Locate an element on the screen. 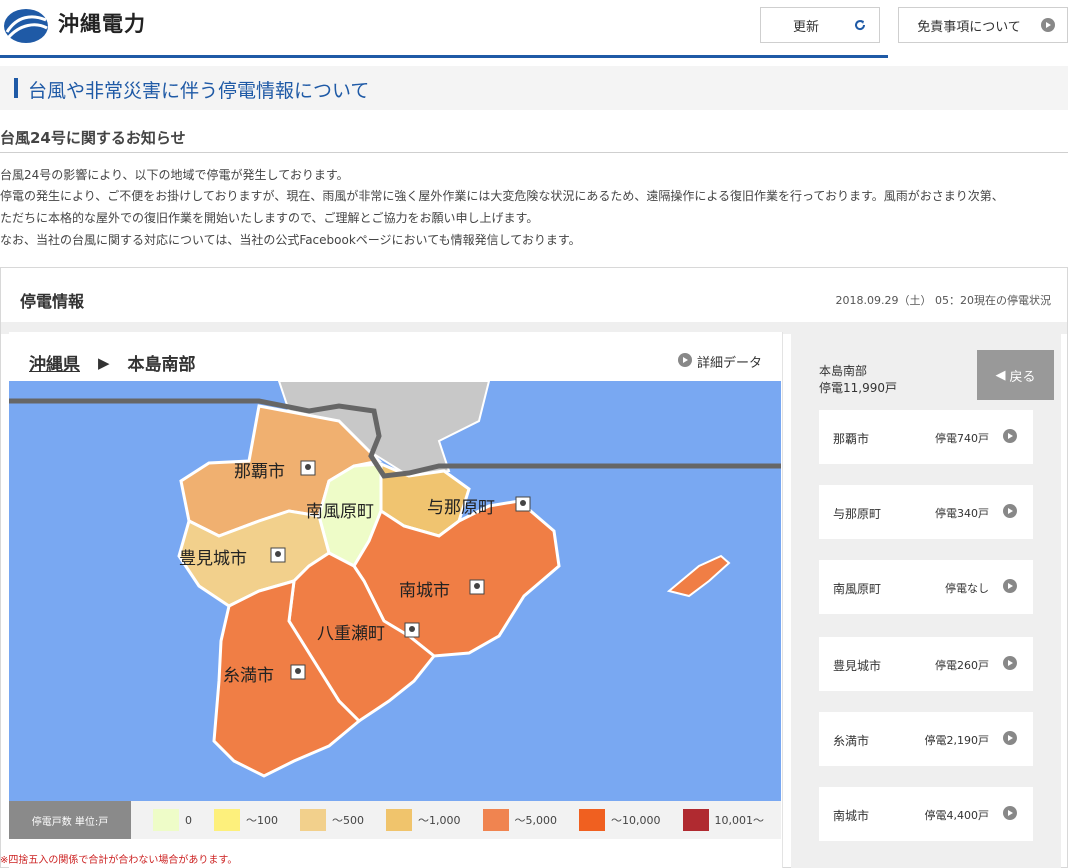 Image resolution: width=1068 pixels, height=868 pixels. outage-count: 停電2,190戸 is located at coordinates (957, 740).